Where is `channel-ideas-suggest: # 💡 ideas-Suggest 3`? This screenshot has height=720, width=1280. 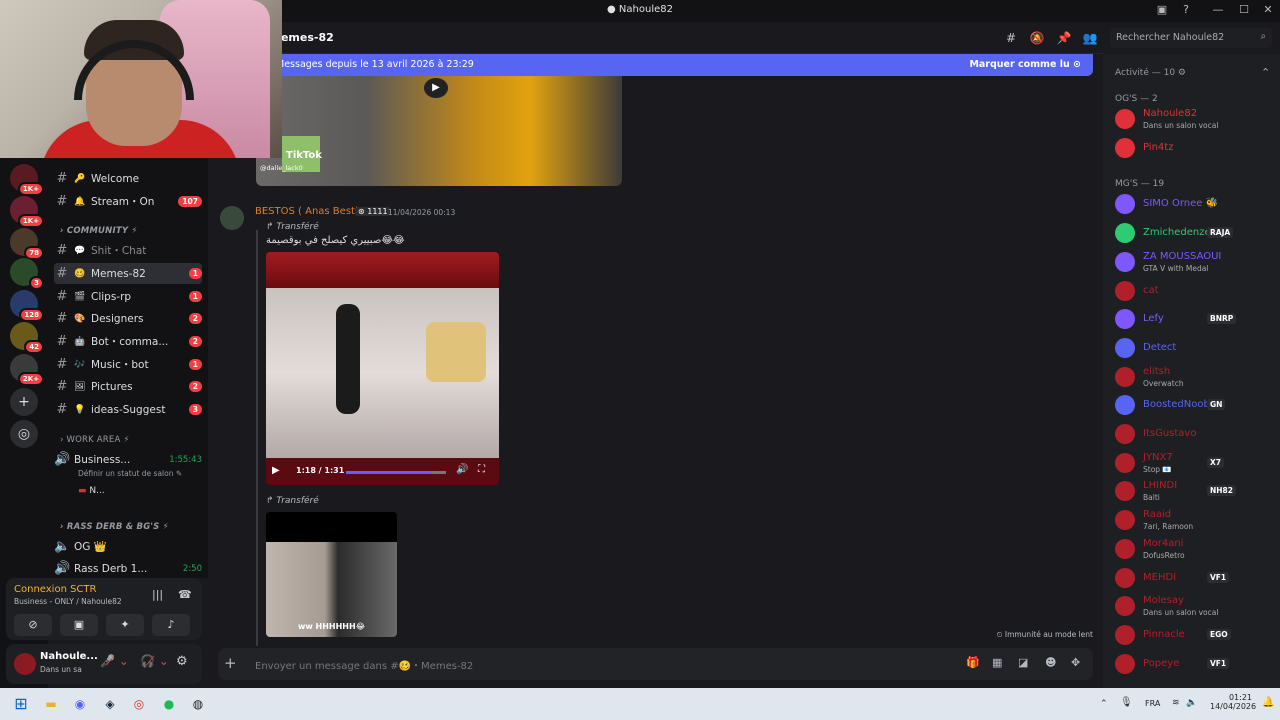
channel-ideas-suggest: # 💡 ideas-Suggest 3 is located at coordinates (128, 409).